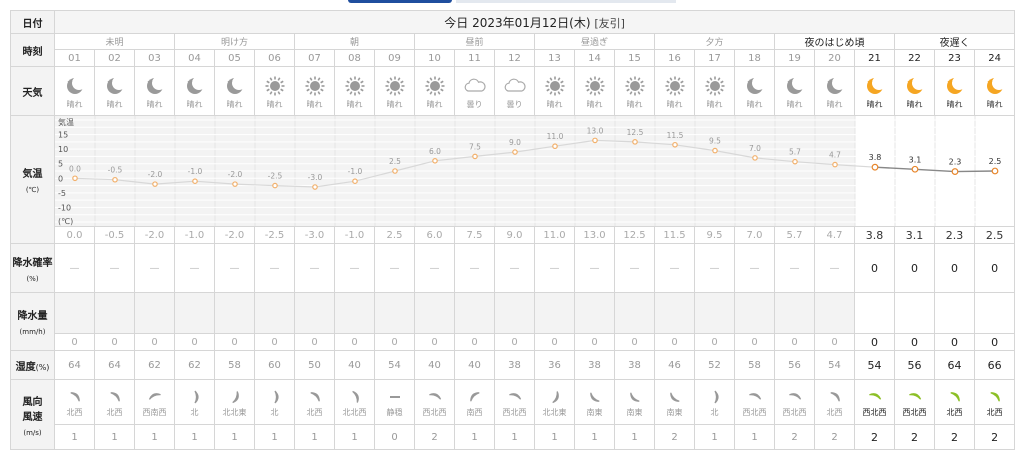 This screenshot has height=456, width=1024. Describe the element at coordinates (60, 164) in the screenshot. I see `chart-y-tick: 5` at that location.